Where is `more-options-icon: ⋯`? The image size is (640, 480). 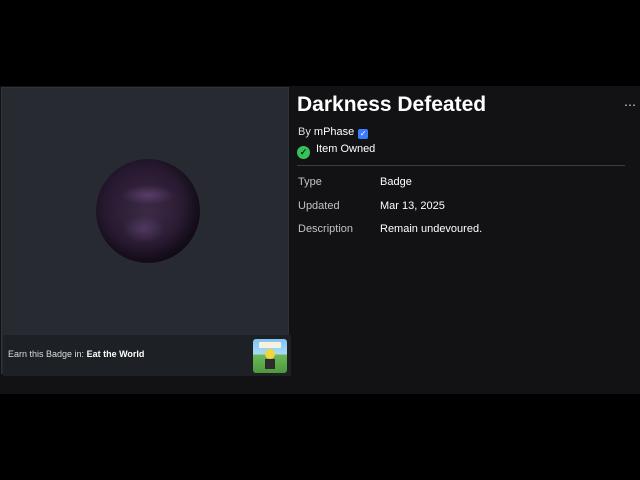
more-options-icon: ⋯ is located at coordinates (631, 105).